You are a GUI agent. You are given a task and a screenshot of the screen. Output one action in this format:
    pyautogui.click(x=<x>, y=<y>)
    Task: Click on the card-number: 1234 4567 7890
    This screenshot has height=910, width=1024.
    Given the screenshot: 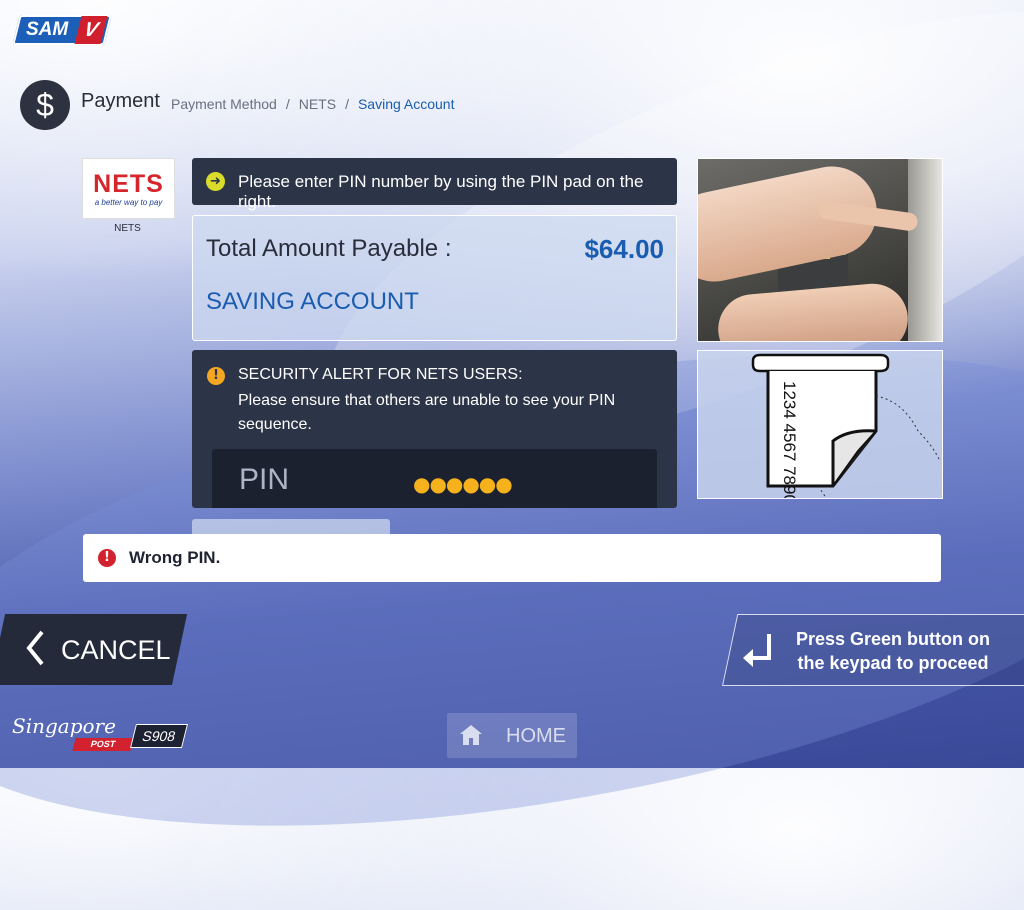 What is the action you would take?
    pyautogui.click(x=789, y=439)
    